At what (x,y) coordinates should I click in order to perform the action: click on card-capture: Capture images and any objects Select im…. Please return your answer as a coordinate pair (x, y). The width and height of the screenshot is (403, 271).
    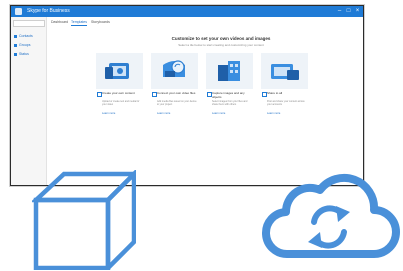
    Looking at the image, I should click on (229, 92).